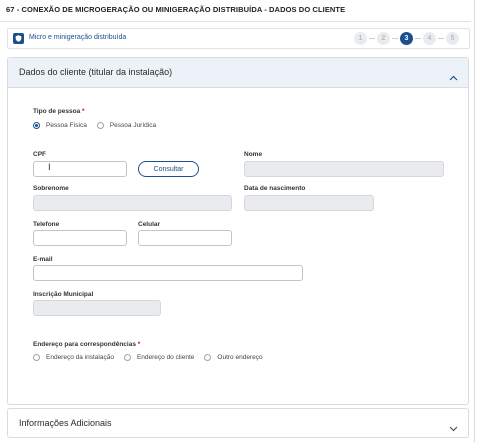 This screenshot has width=480, height=442. What do you see at coordinates (80, 357) in the screenshot?
I see `radio-label: Endereço da instalação` at bounding box center [80, 357].